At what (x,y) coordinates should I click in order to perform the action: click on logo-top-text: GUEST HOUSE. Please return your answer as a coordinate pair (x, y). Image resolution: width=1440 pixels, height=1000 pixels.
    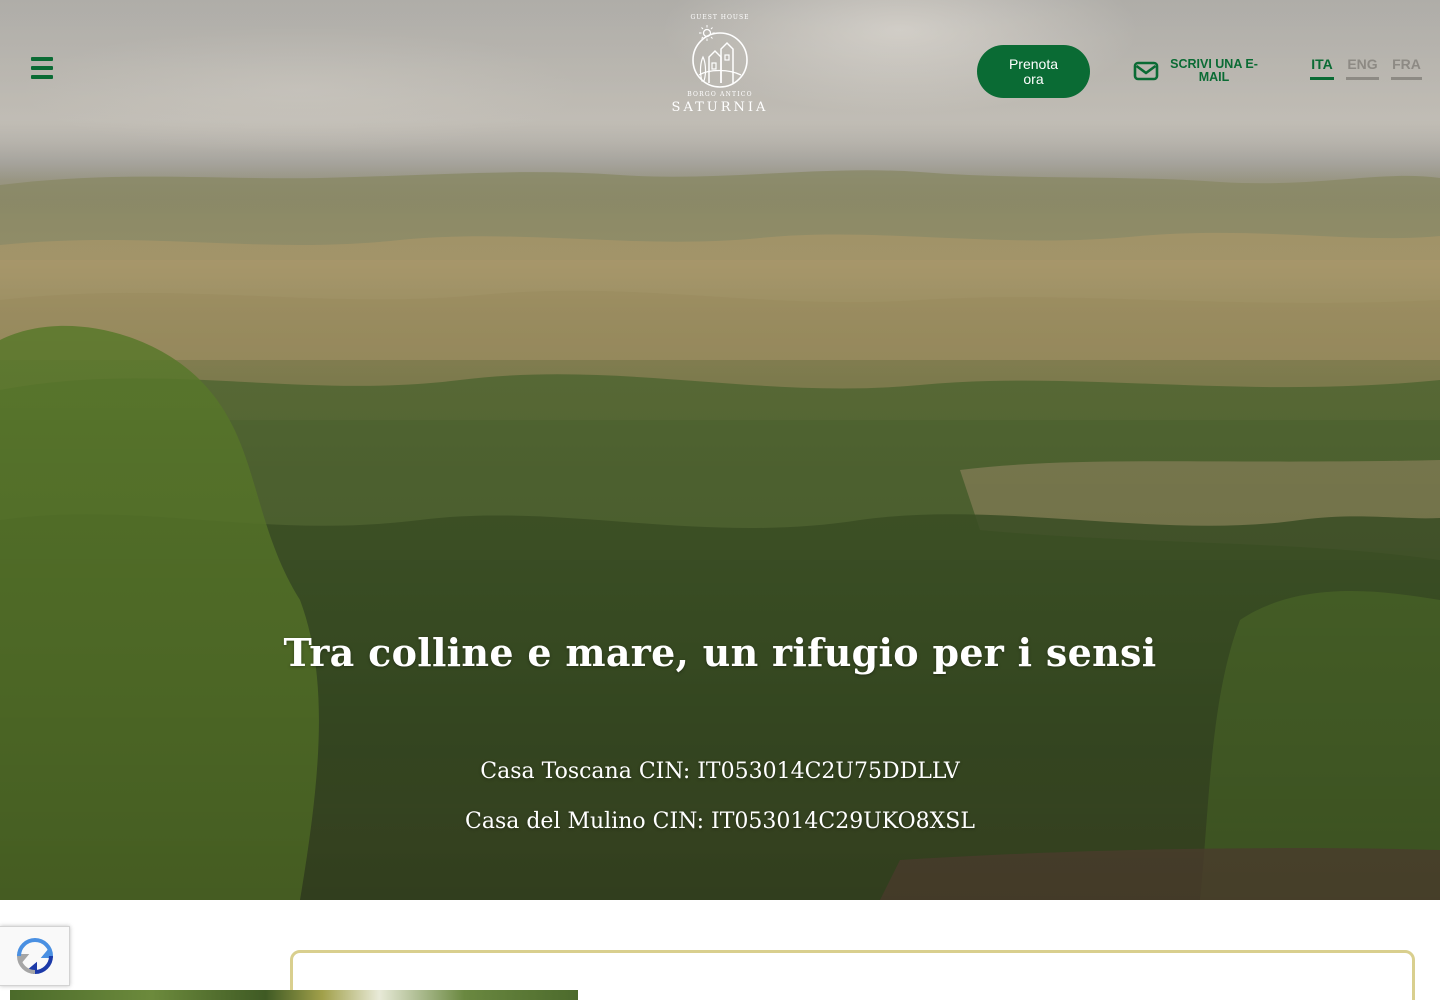
    Looking at the image, I should click on (720, 17).